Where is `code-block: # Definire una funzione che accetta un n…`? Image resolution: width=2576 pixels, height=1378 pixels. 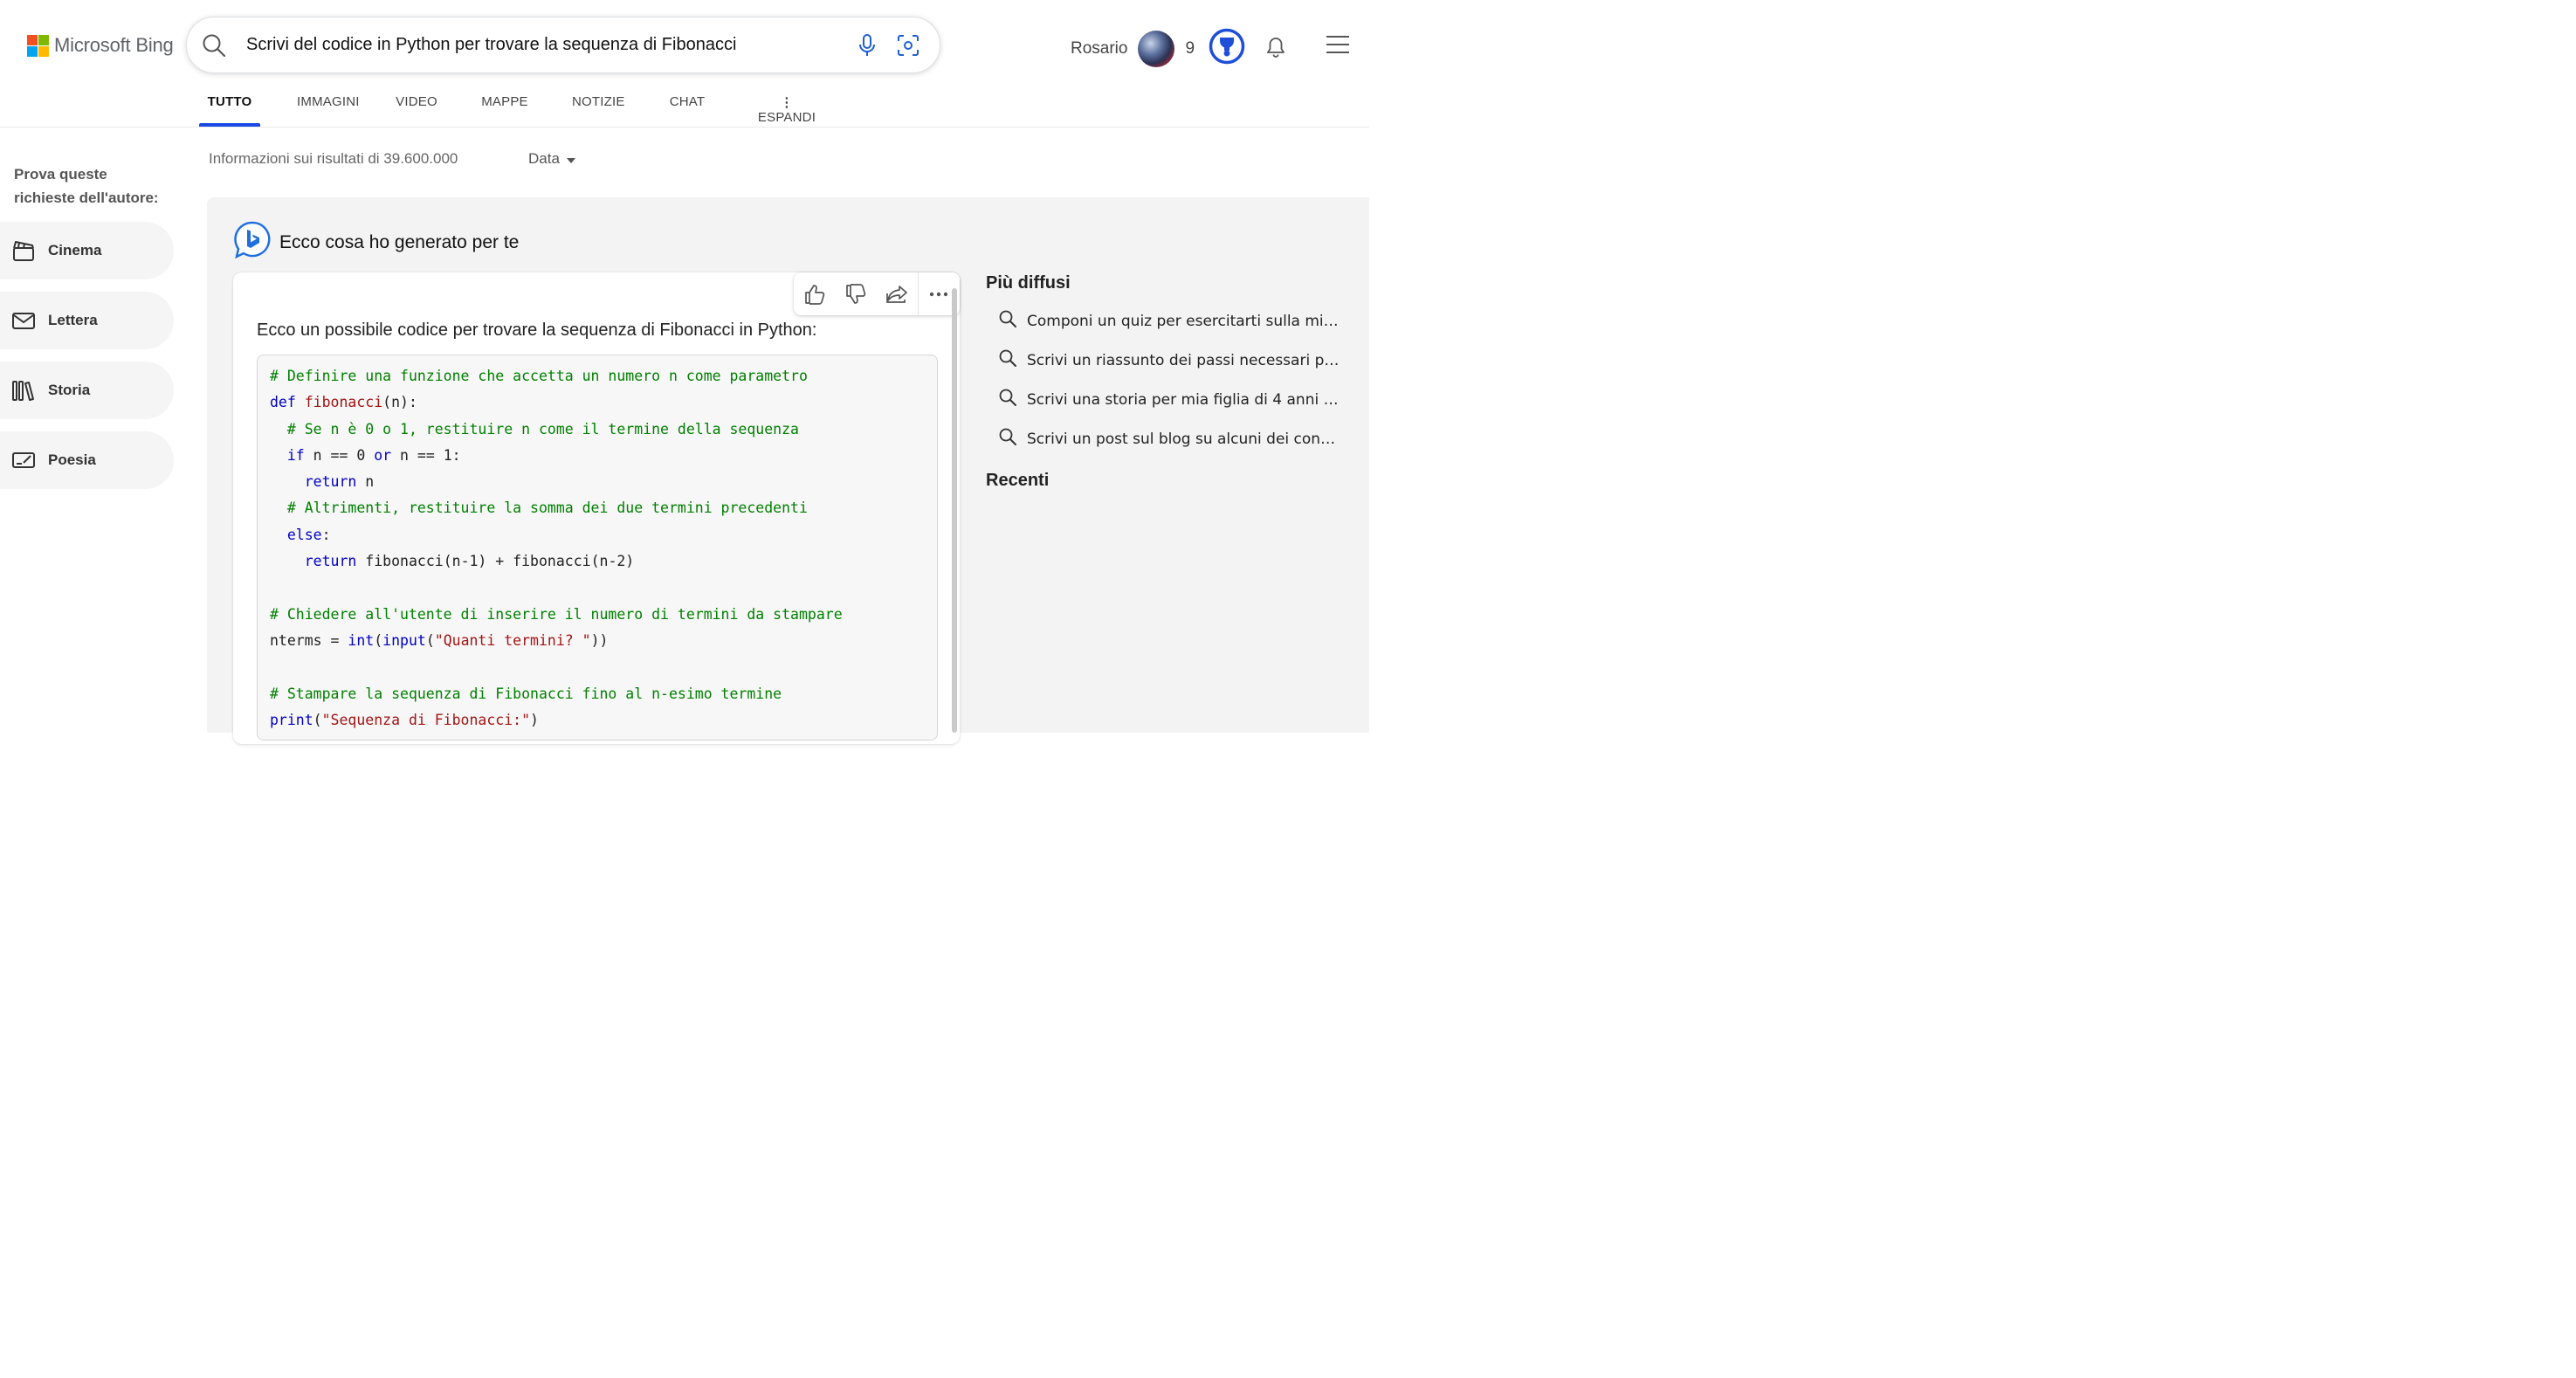 code-block: # Definire una funzione che accetta un n… is located at coordinates (597, 548).